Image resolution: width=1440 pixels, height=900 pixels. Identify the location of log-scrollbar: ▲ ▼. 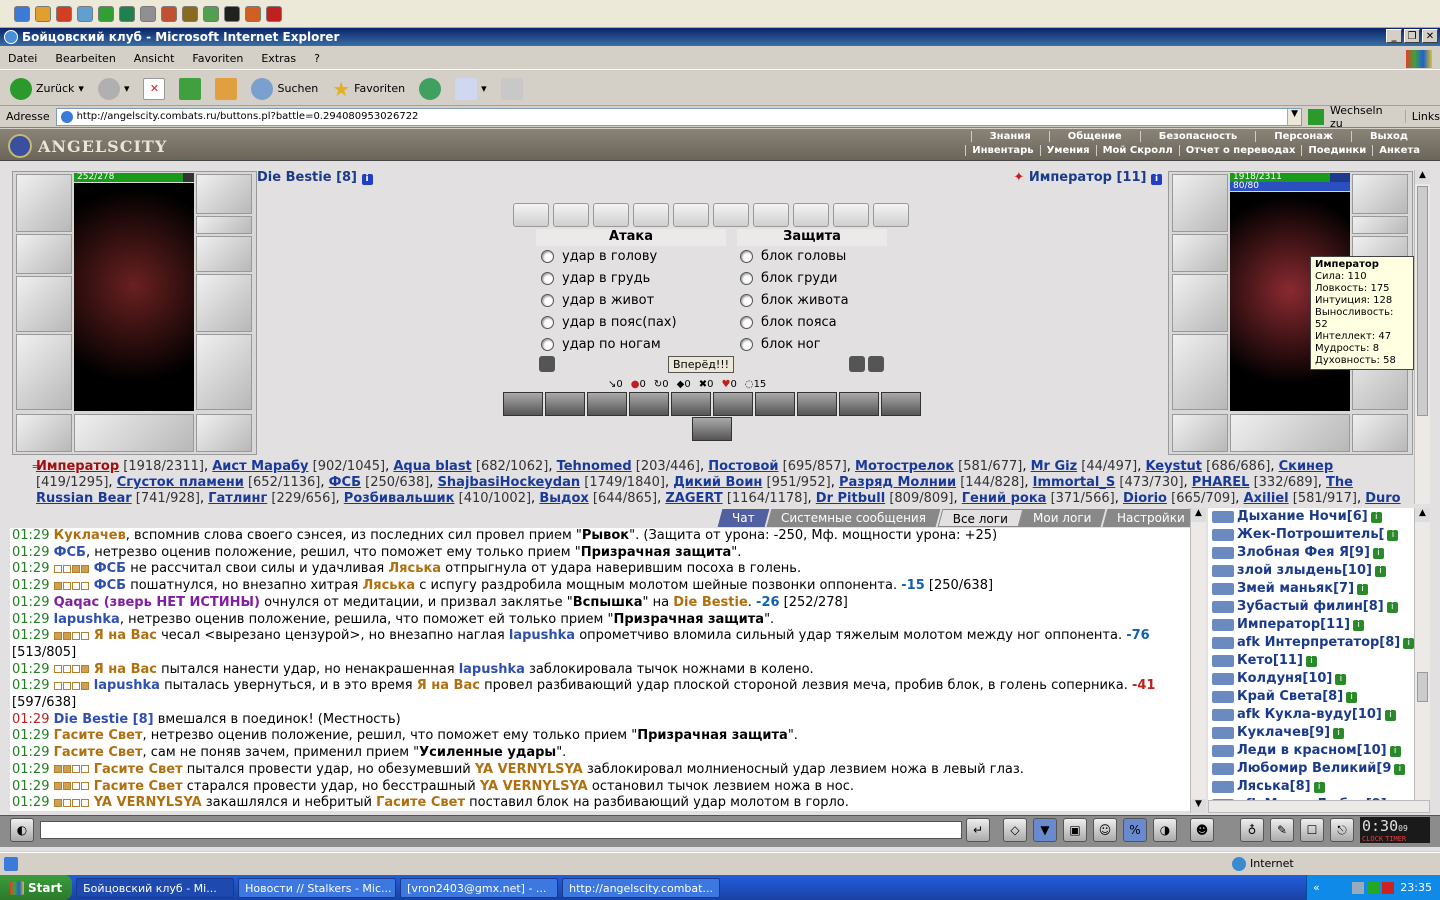
(1198, 660).